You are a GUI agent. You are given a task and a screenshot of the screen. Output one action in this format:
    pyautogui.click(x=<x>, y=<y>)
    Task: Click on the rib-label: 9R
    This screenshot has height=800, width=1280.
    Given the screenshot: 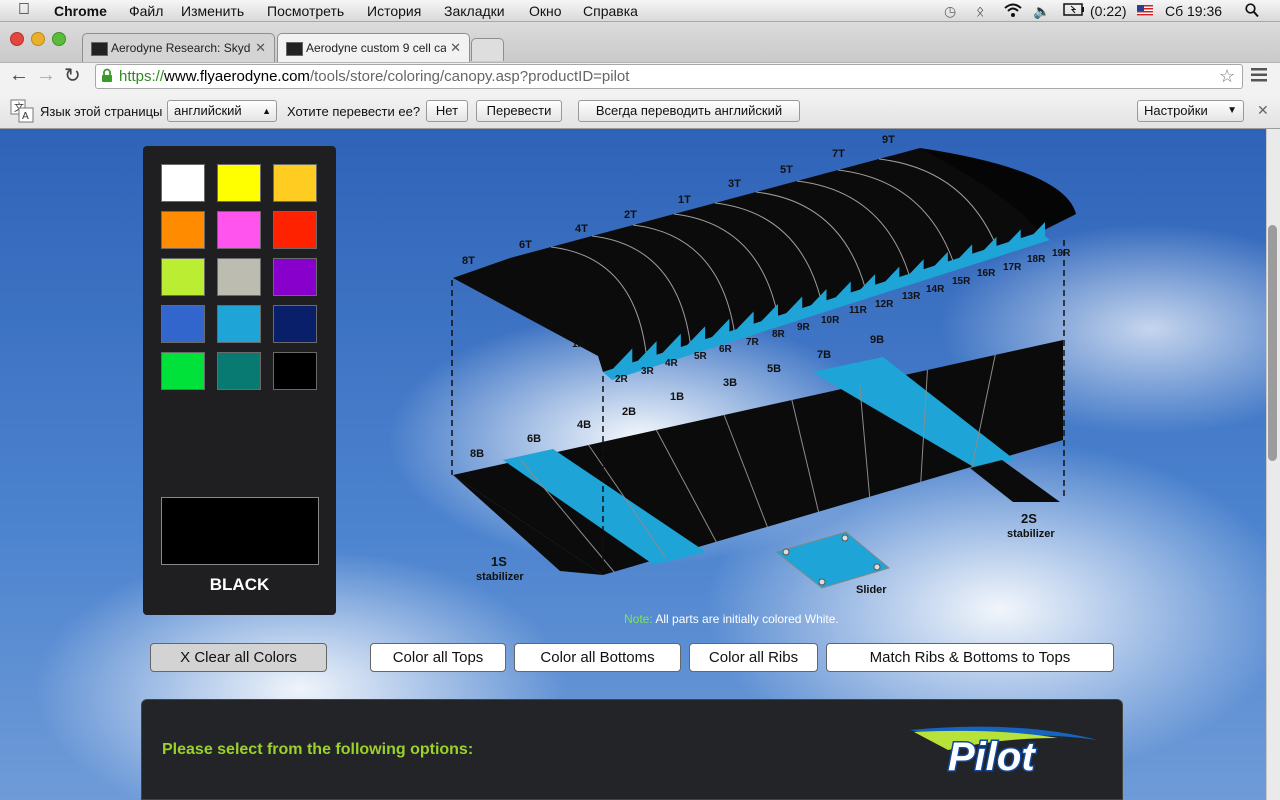 What is the action you would take?
    pyautogui.click(x=804, y=327)
    